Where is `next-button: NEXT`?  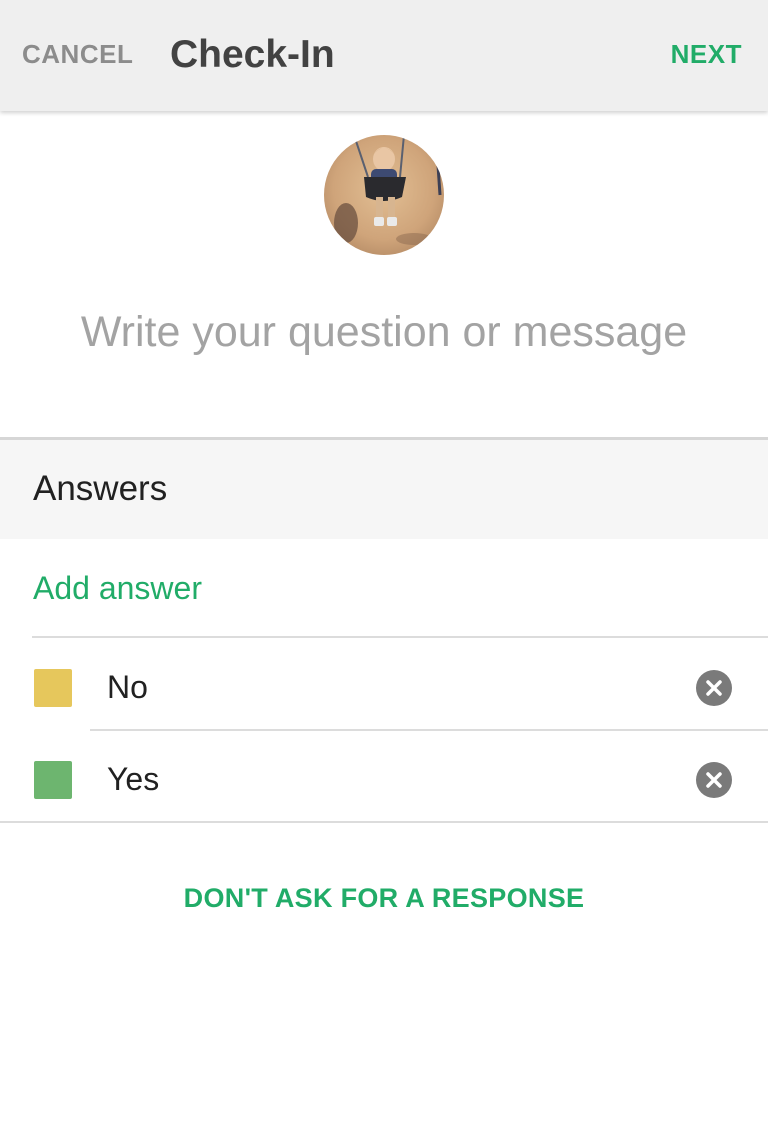 next-button: NEXT is located at coordinates (706, 54).